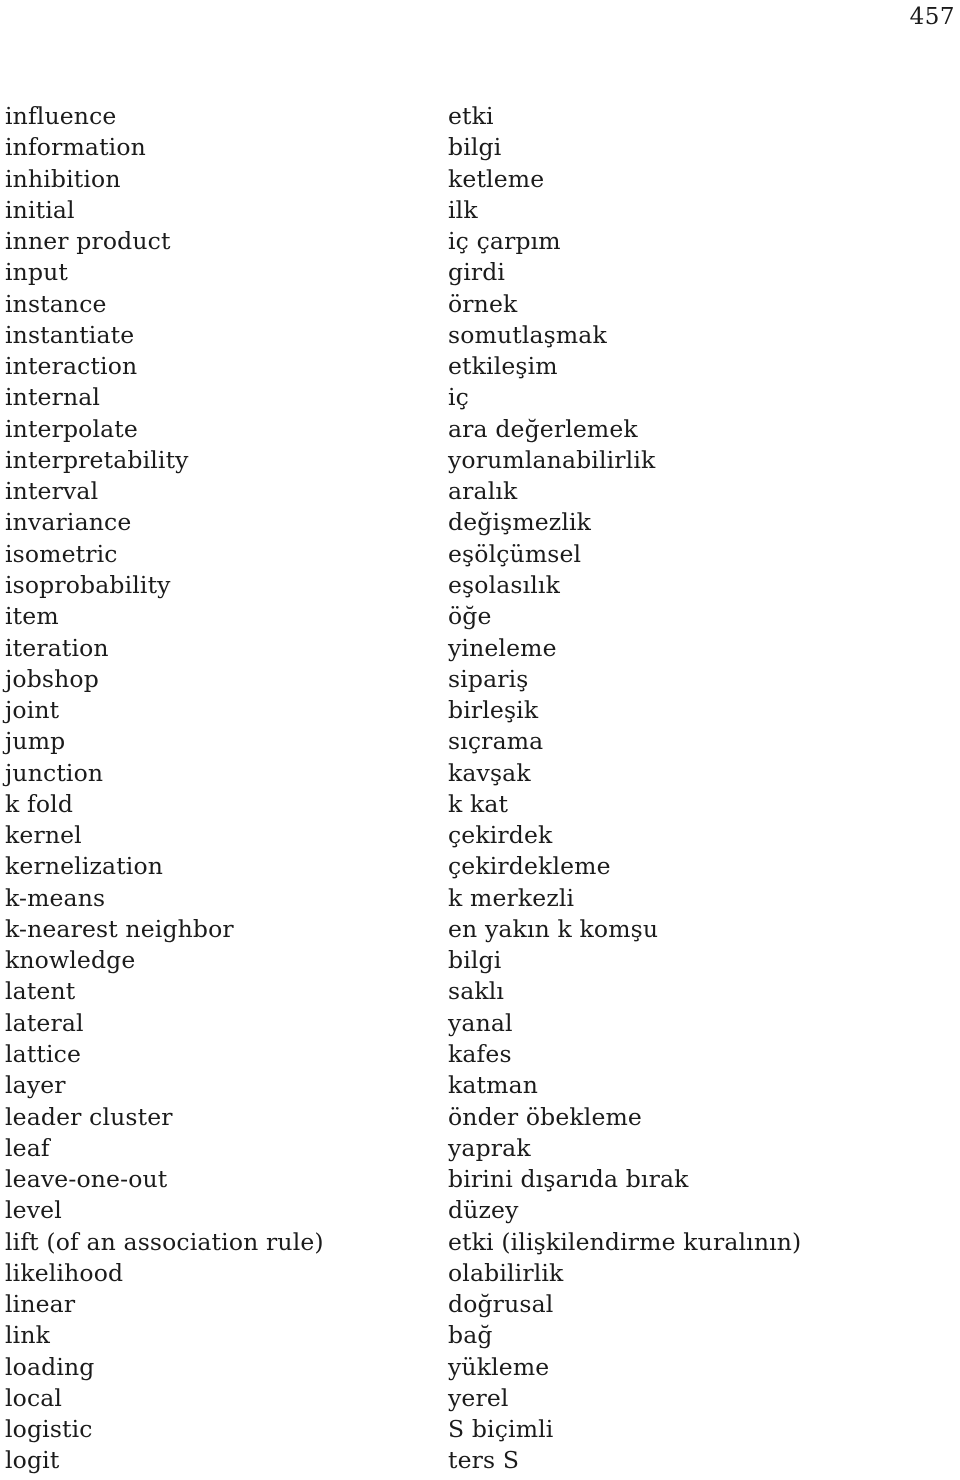 This screenshot has height=1480, width=960. What do you see at coordinates (88, 241) in the screenshot?
I see `source-term: inner product` at bounding box center [88, 241].